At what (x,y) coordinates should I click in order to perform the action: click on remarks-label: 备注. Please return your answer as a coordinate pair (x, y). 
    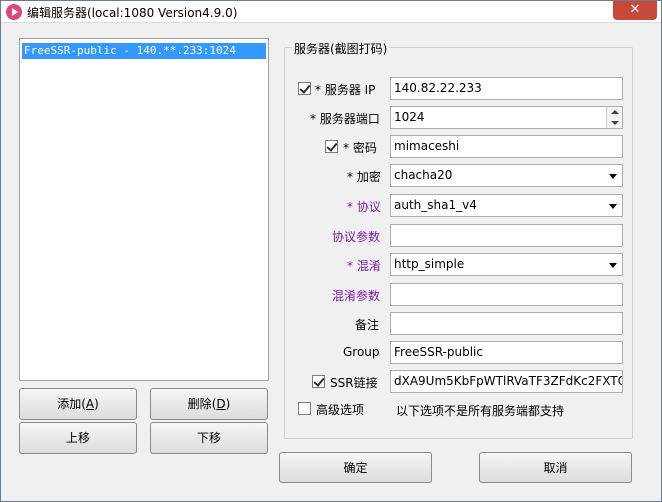
    Looking at the image, I should click on (367, 325).